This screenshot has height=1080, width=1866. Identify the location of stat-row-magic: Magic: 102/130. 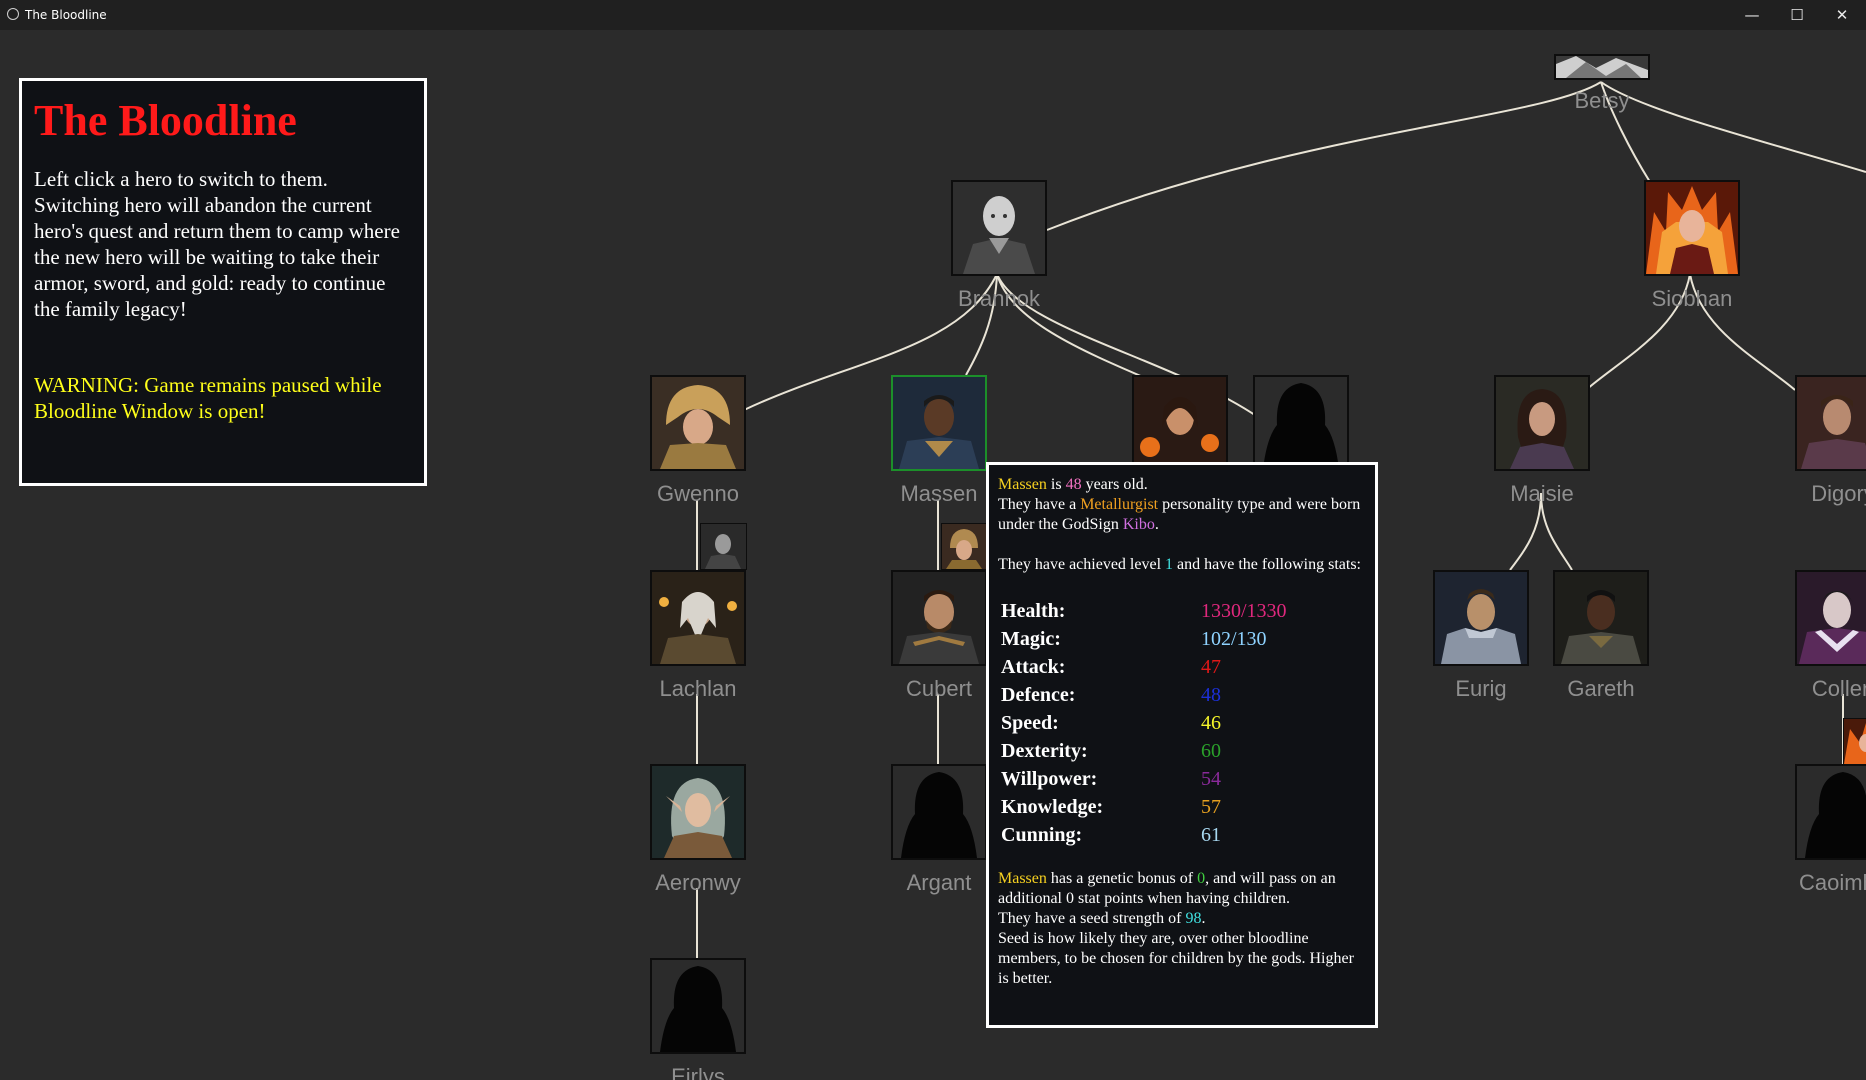
(1182, 639).